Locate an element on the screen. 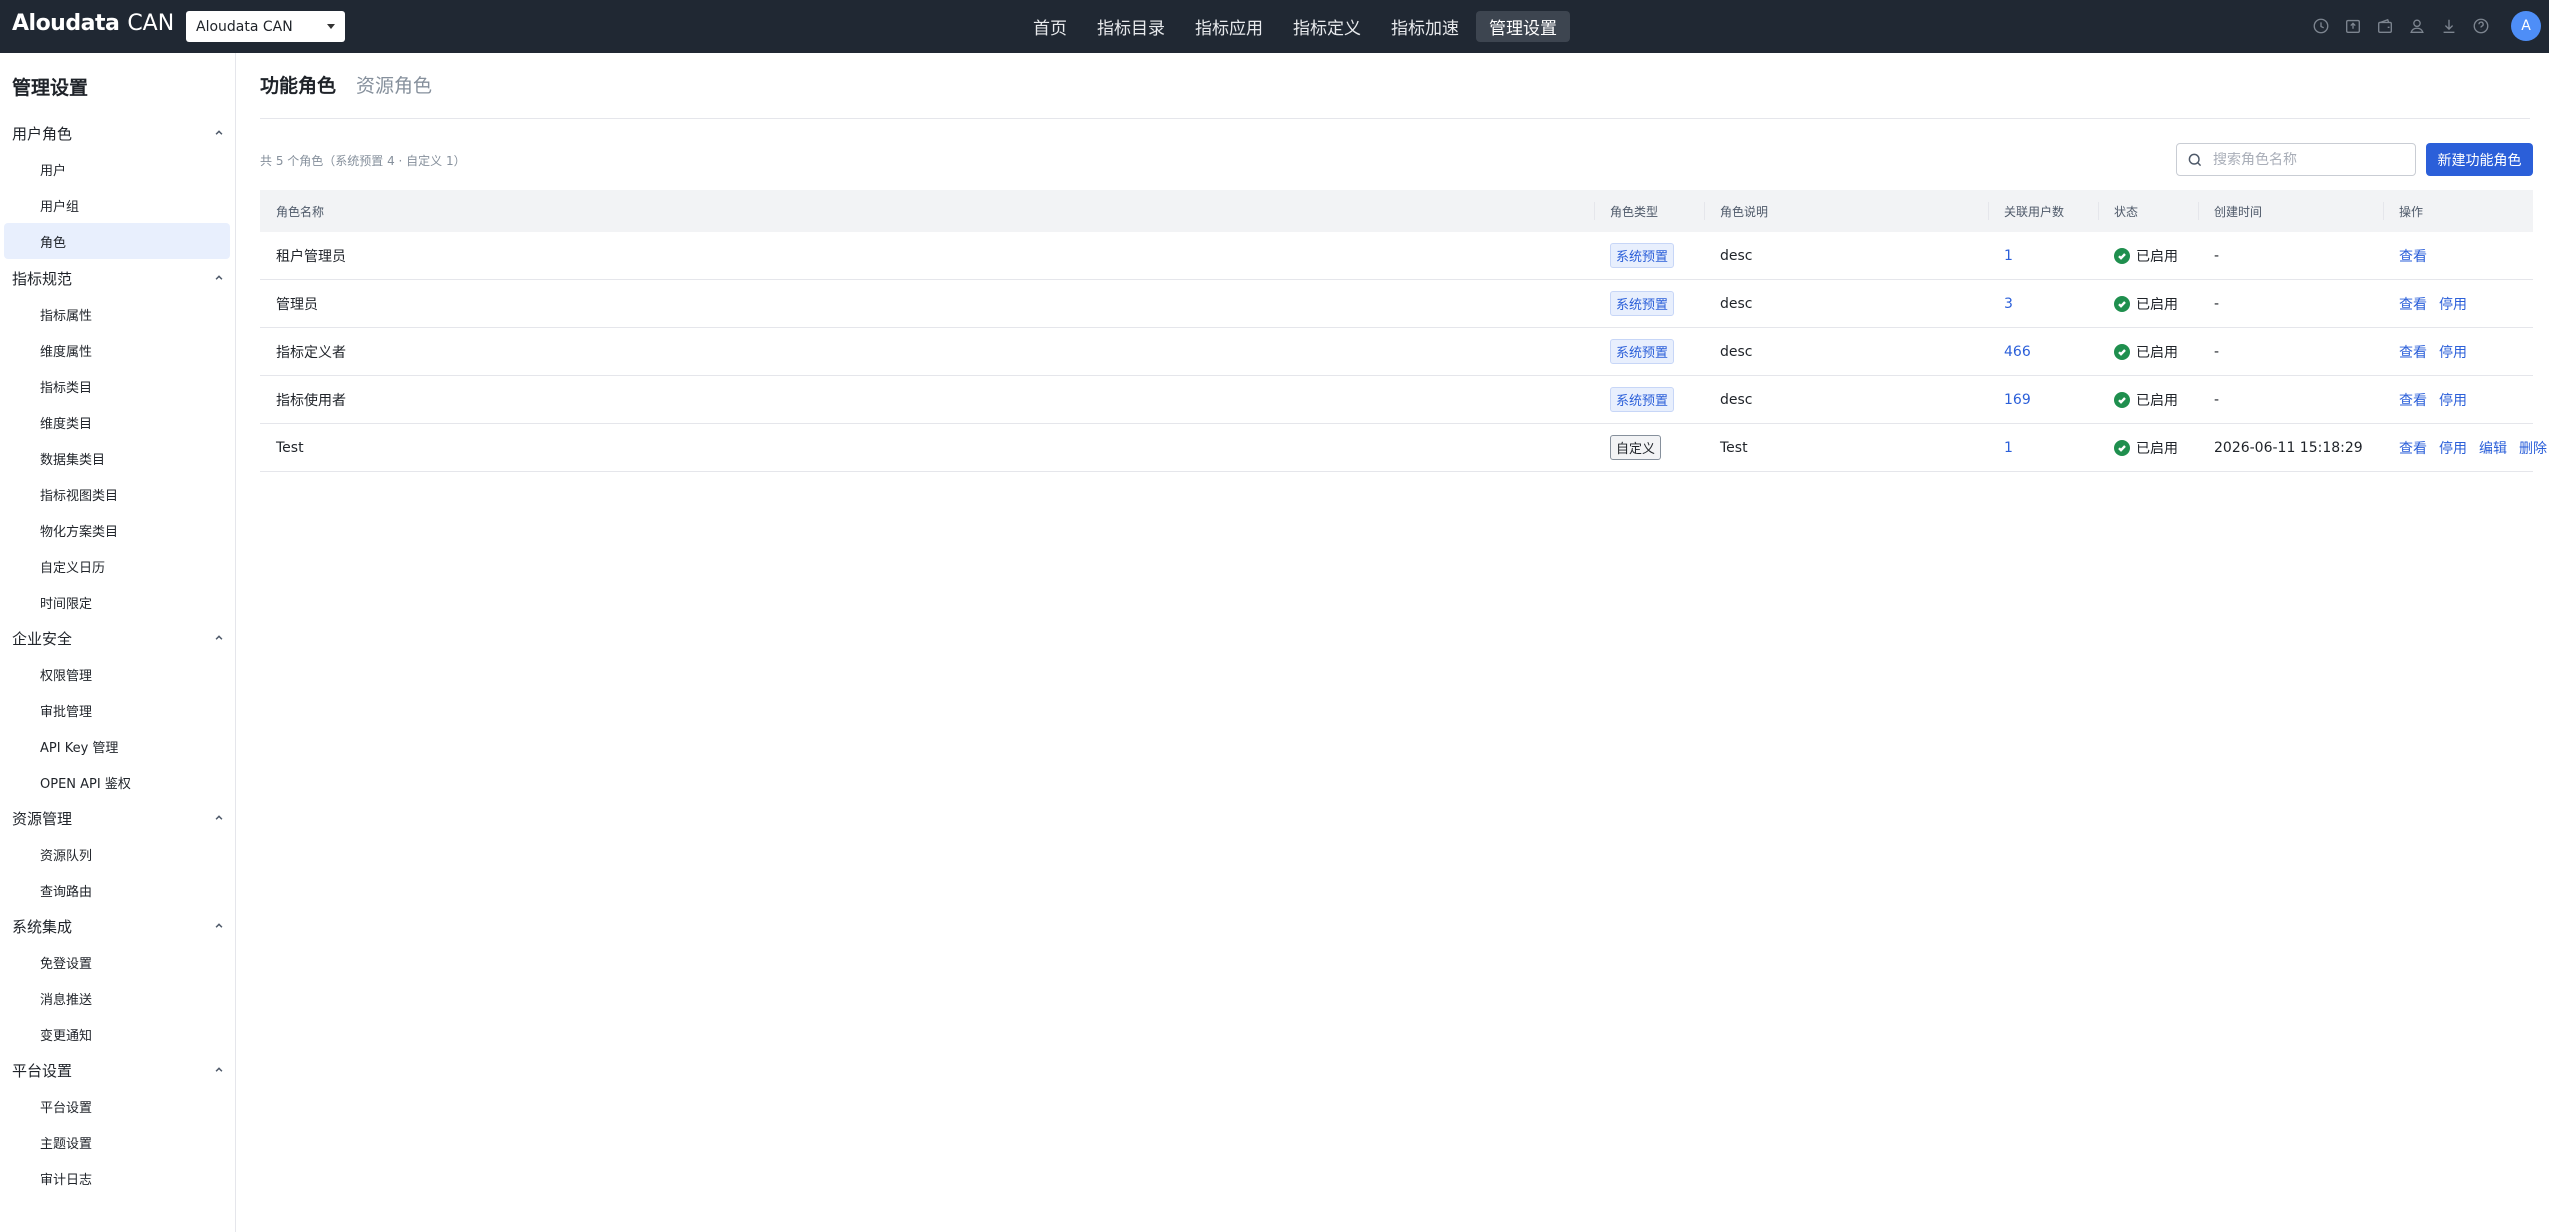  sidebar-item: 主题设置 is located at coordinates (117, 1142).